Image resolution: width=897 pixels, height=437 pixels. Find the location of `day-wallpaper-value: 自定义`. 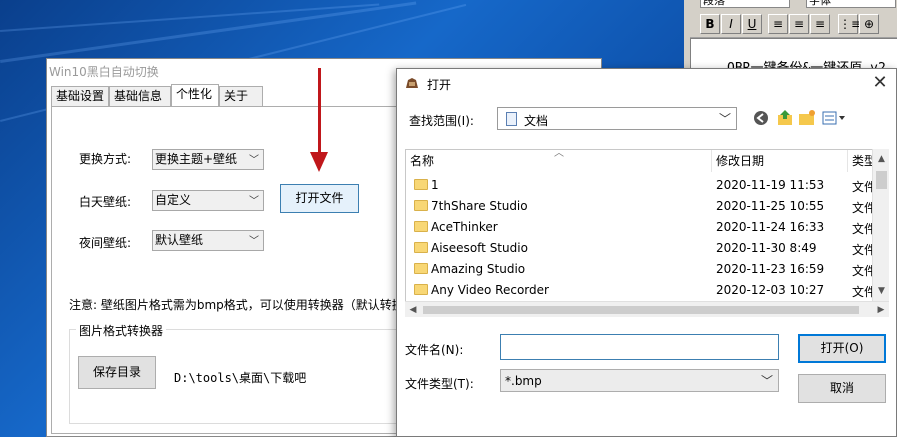

day-wallpaper-value: 自定义 is located at coordinates (173, 200).